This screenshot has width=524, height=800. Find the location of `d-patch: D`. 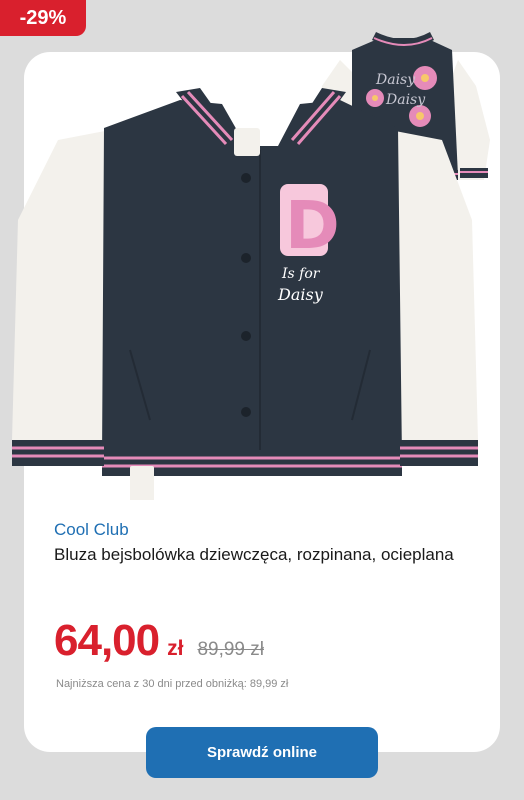

d-patch: D is located at coordinates (310, 224).